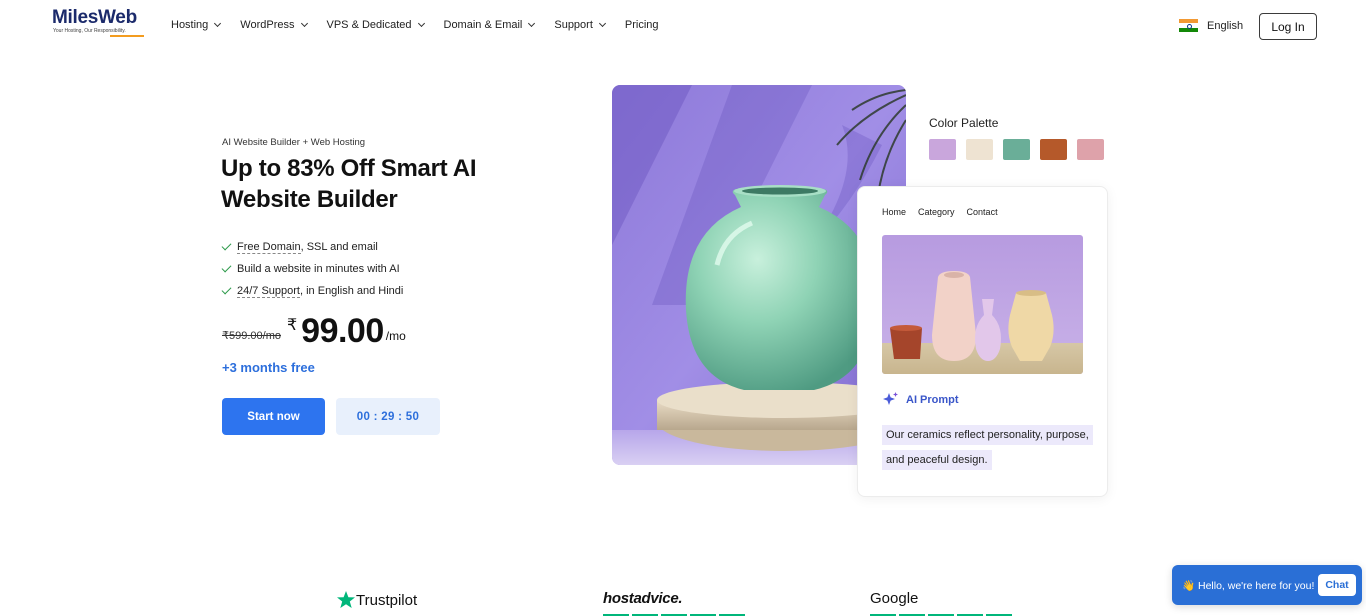  I want to click on chat-button: Chat, so click(1337, 585).